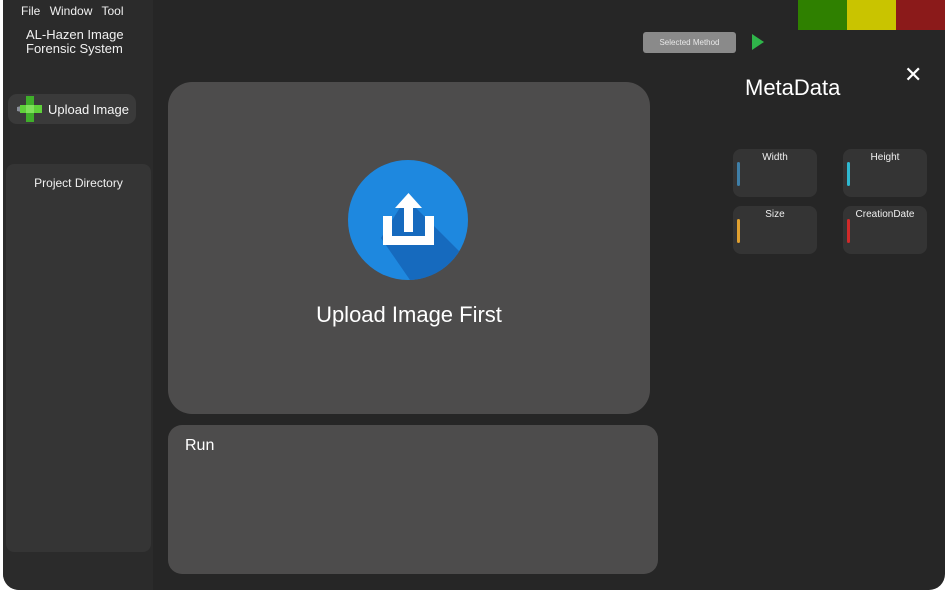 The width and height of the screenshot is (945, 590). What do you see at coordinates (738, 231) in the screenshot?
I see `size-accent-bar` at bounding box center [738, 231].